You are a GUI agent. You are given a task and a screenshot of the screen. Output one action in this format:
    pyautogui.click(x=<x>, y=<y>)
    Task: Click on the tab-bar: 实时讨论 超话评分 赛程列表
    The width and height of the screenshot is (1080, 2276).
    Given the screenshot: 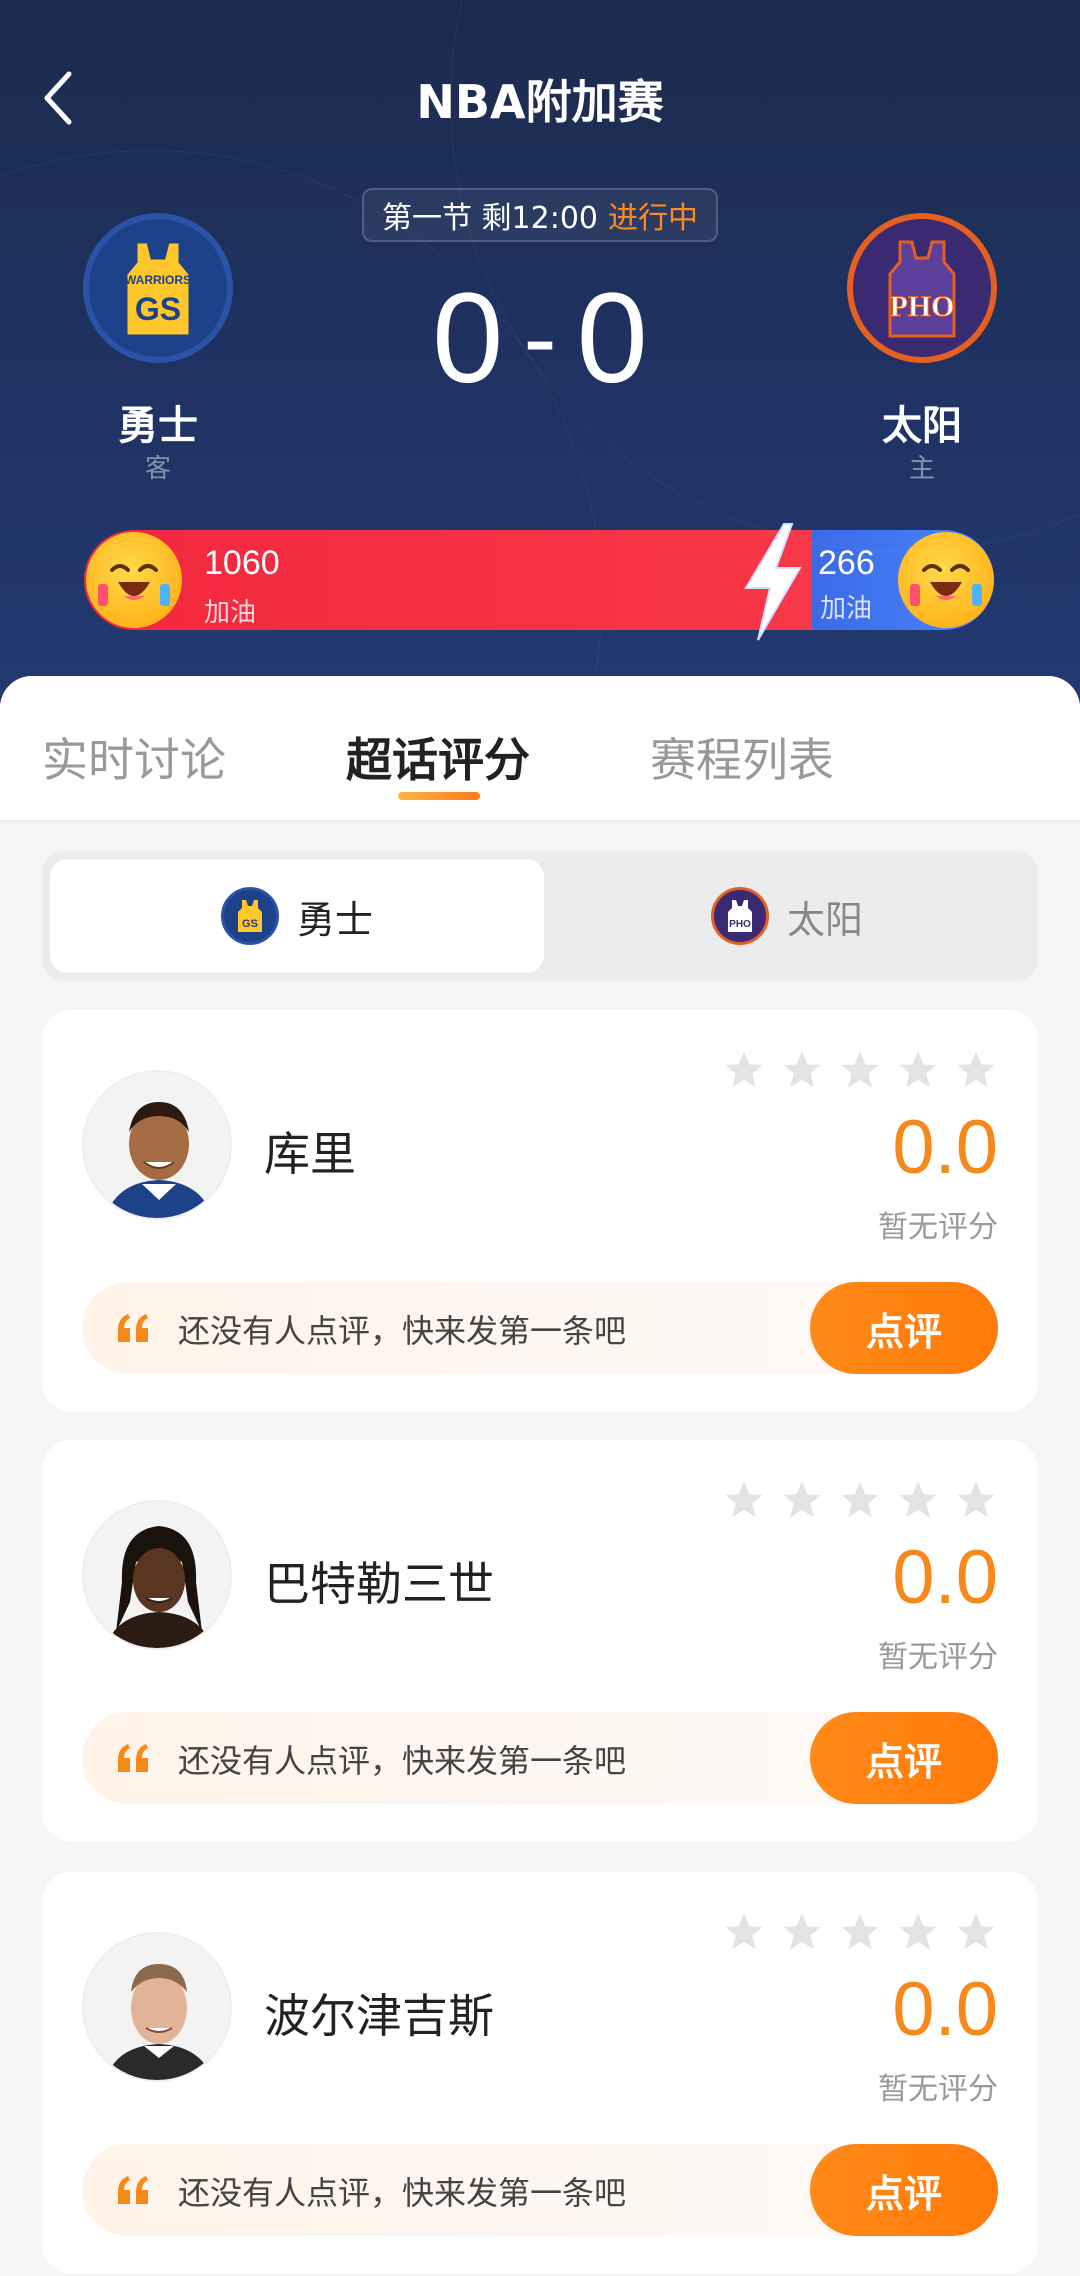 What is the action you would take?
    pyautogui.click(x=540, y=748)
    